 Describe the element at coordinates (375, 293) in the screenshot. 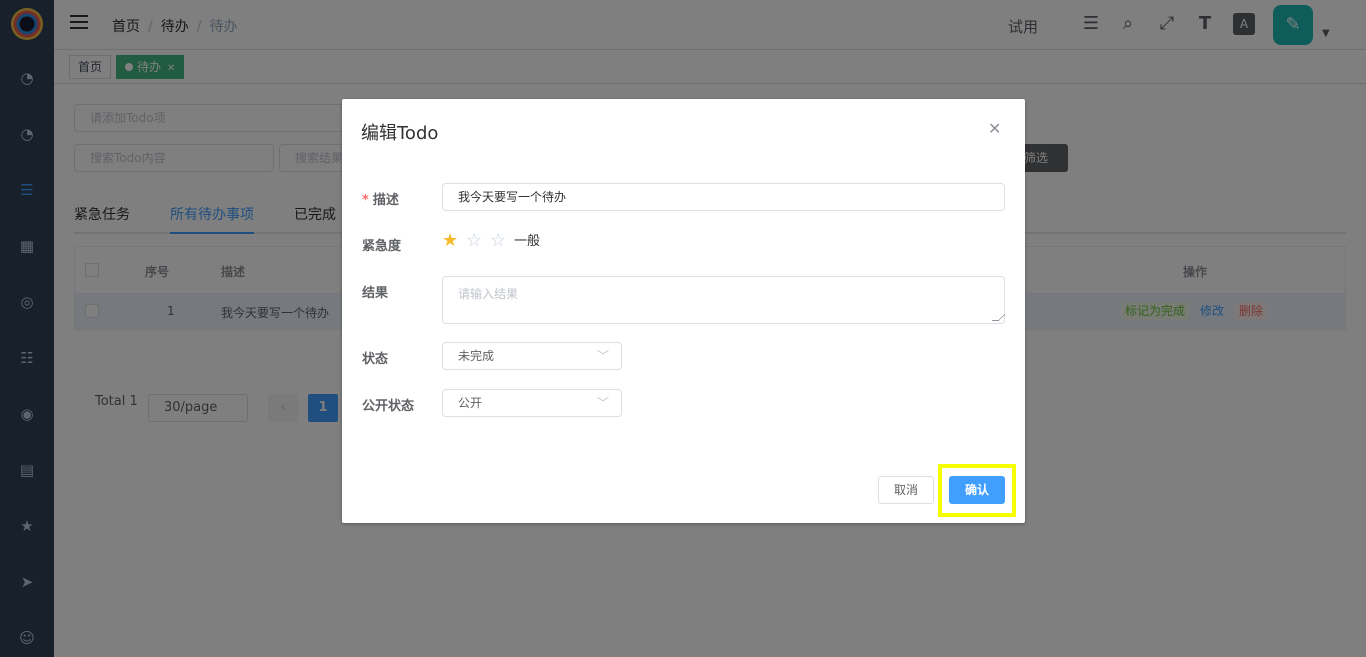

I see `result-label: 结果` at that location.